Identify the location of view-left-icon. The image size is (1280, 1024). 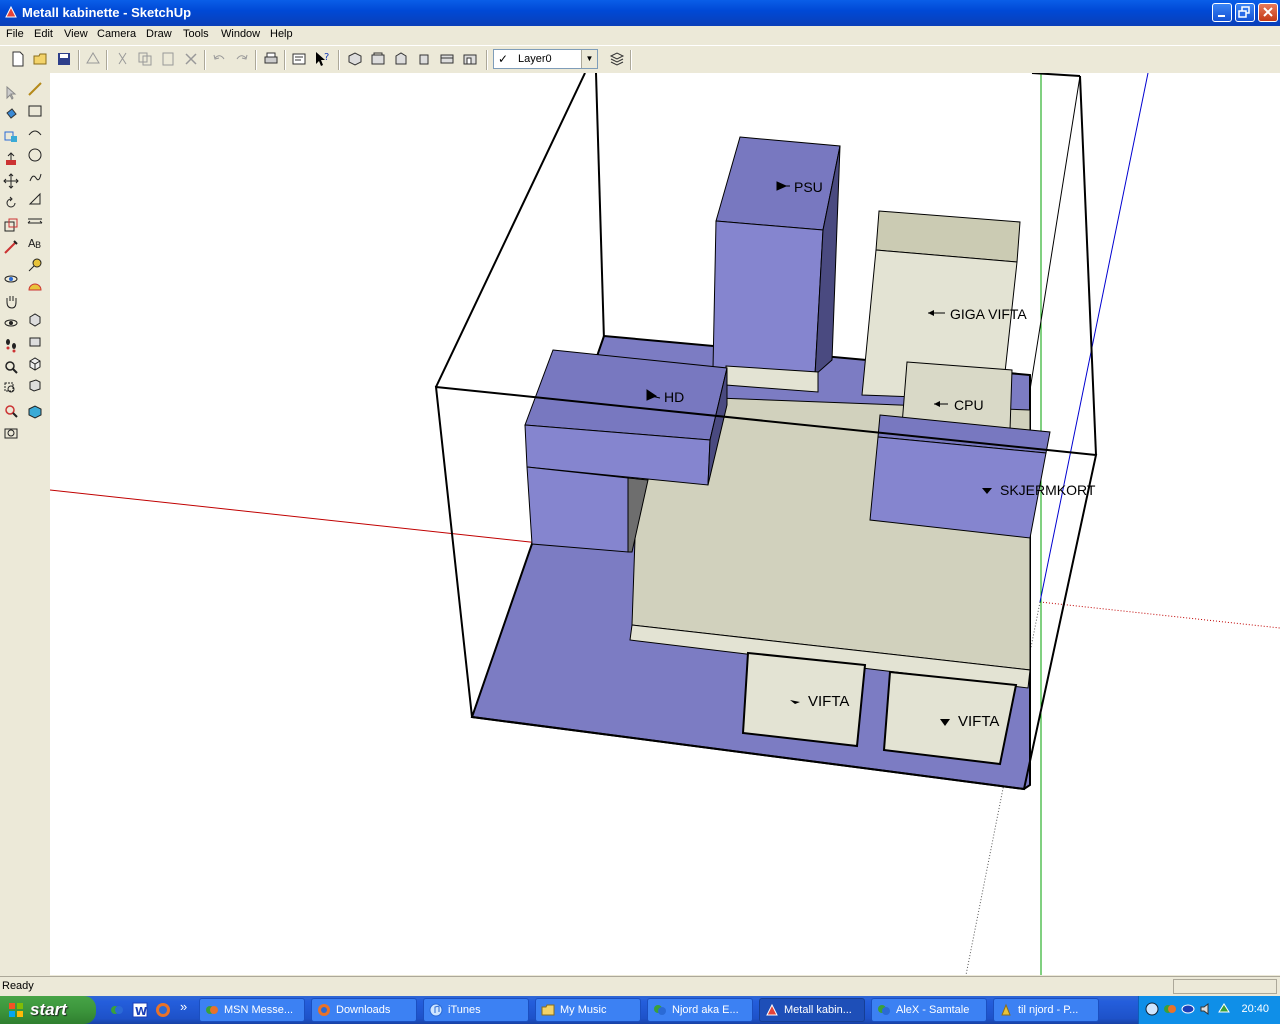
(470, 59).